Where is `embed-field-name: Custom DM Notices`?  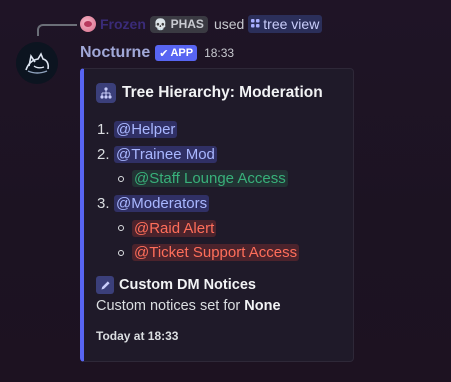 embed-field-name: Custom DM Notices is located at coordinates (176, 285).